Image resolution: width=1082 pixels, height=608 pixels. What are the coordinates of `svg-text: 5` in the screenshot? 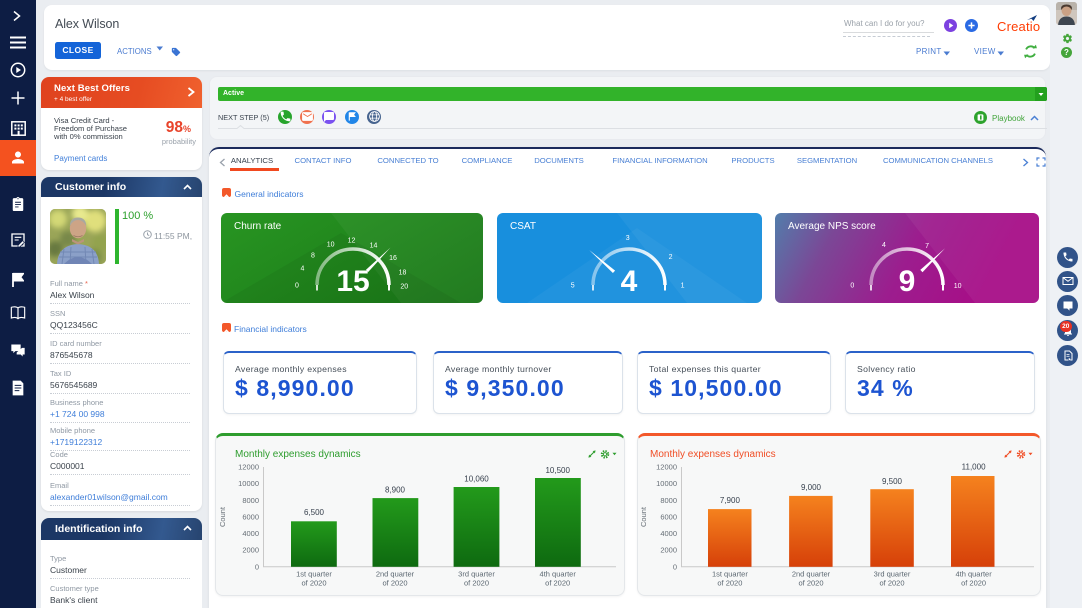 It's located at (573, 286).